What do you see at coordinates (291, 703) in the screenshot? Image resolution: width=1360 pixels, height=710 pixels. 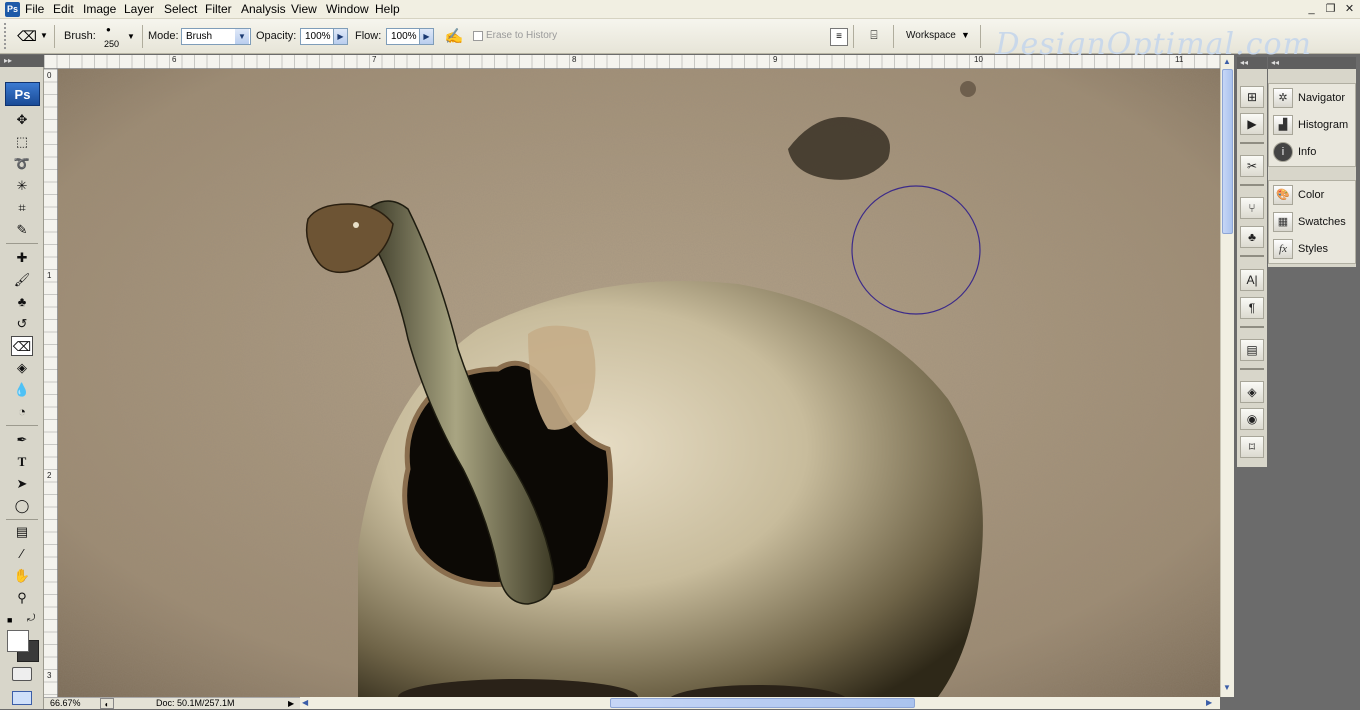 I see `status-menu-icon: ▶` at bounding box center [291, 703].